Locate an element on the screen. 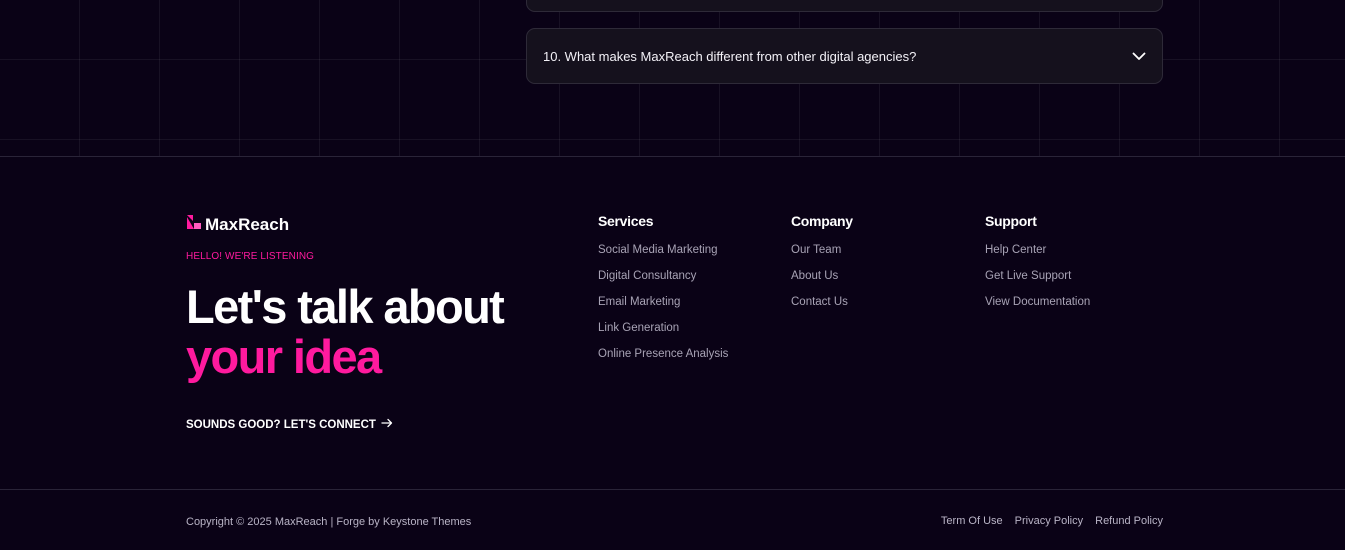 This screenshot has width=1345, height=550. privacy-link: Privacy Policy is located at coordinates (1049, 521).